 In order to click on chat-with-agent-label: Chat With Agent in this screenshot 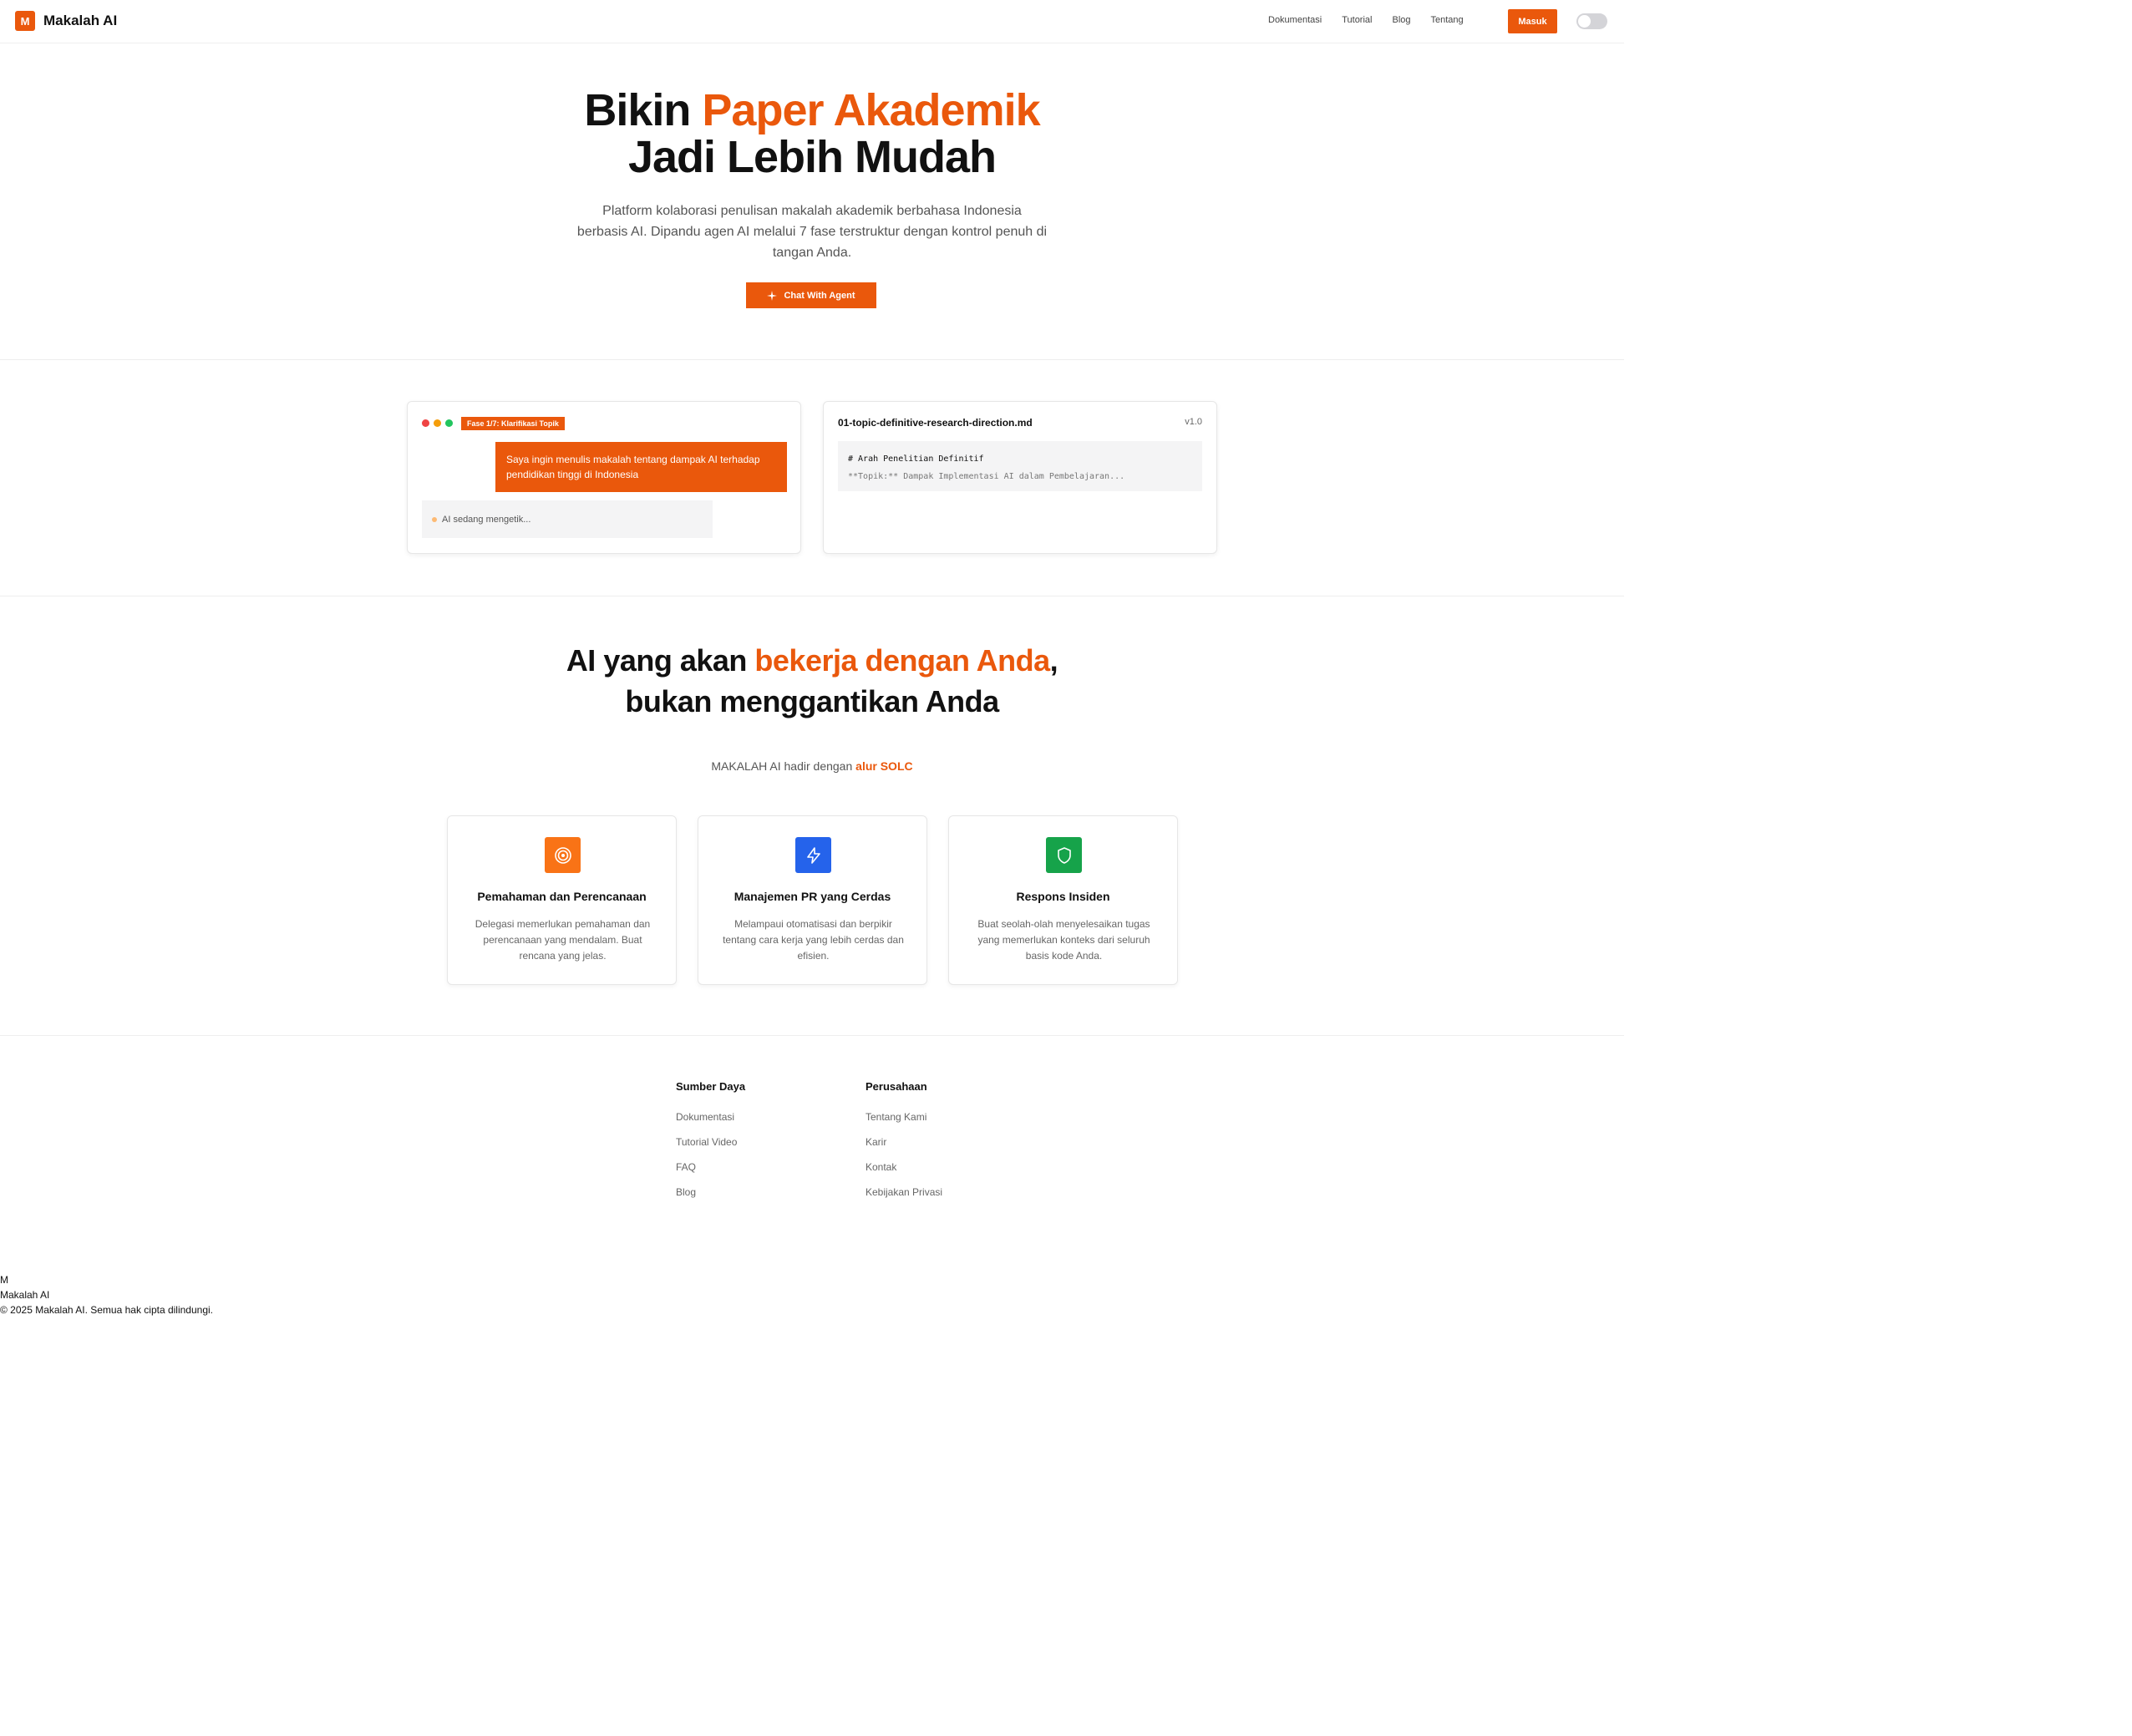, I will do `click(819, 295)`.